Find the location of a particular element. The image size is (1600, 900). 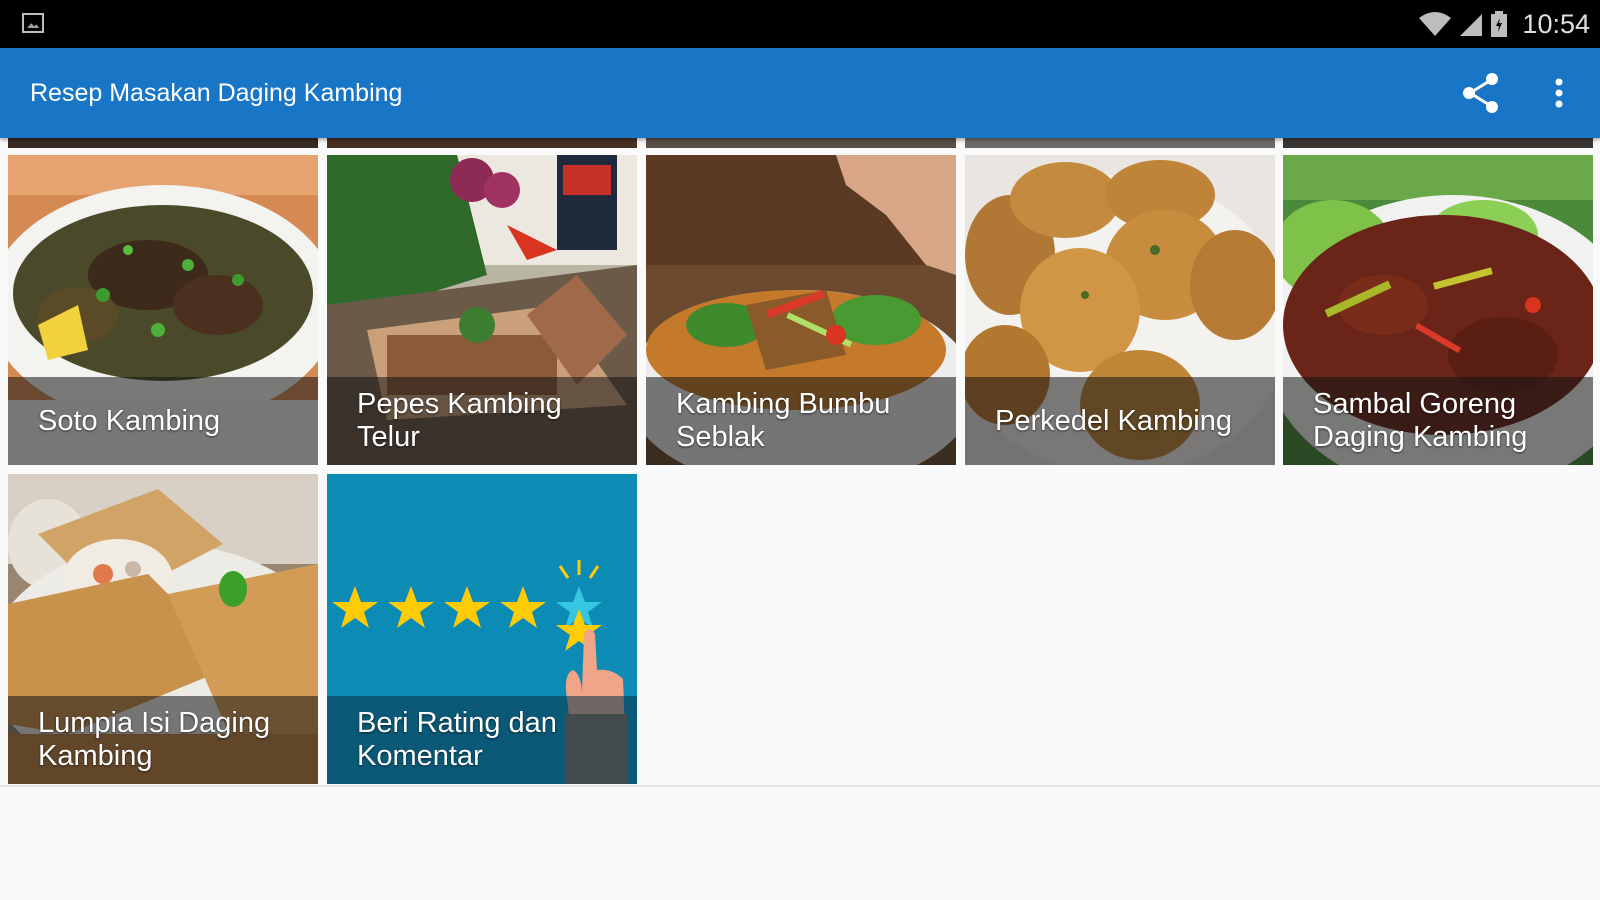

tile-caption: Beri Rating dan Komentar is located at coordinates (482, 740).